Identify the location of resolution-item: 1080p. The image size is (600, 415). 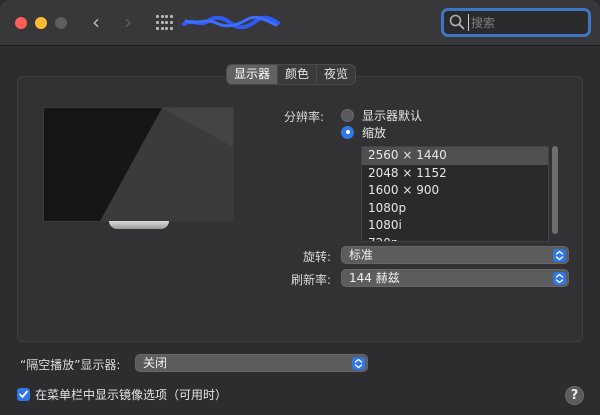
(455, 209).